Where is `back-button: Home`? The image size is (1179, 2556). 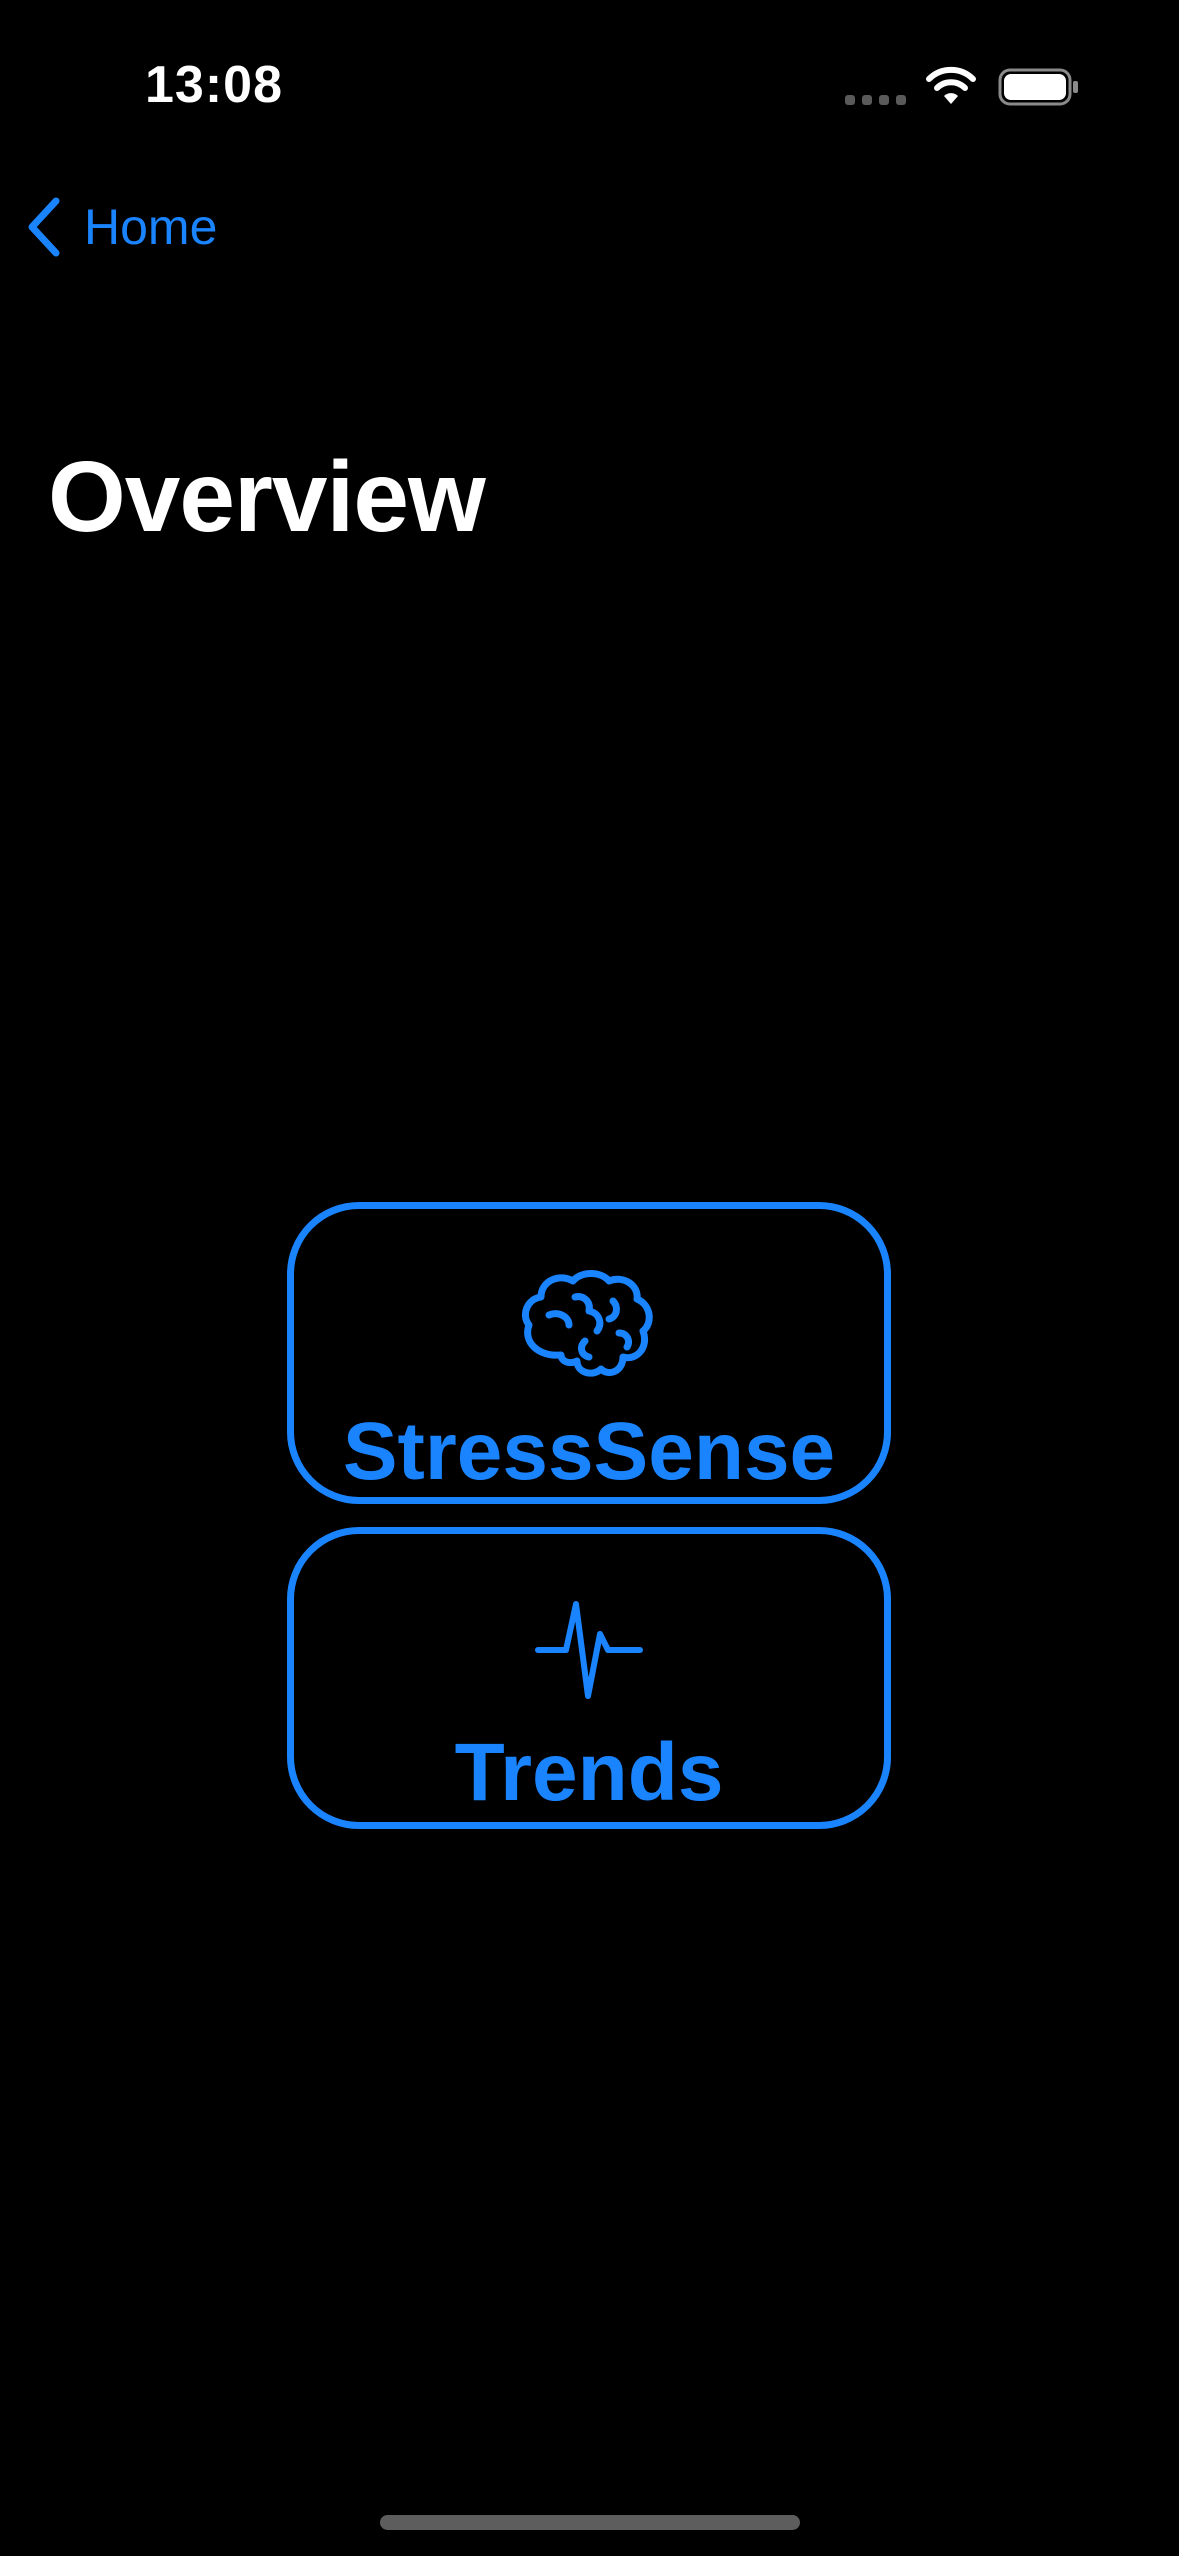
back-button: Home is located at coordinates (121, 227).